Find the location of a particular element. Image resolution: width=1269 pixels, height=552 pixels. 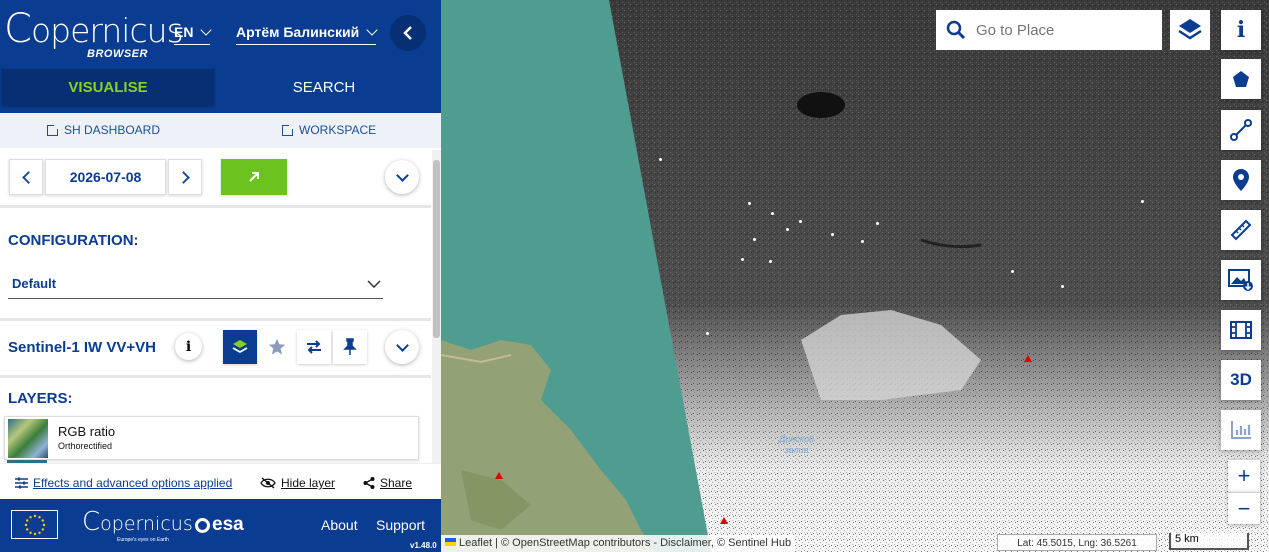

support-link: Support is located at coordinates (400, 525).